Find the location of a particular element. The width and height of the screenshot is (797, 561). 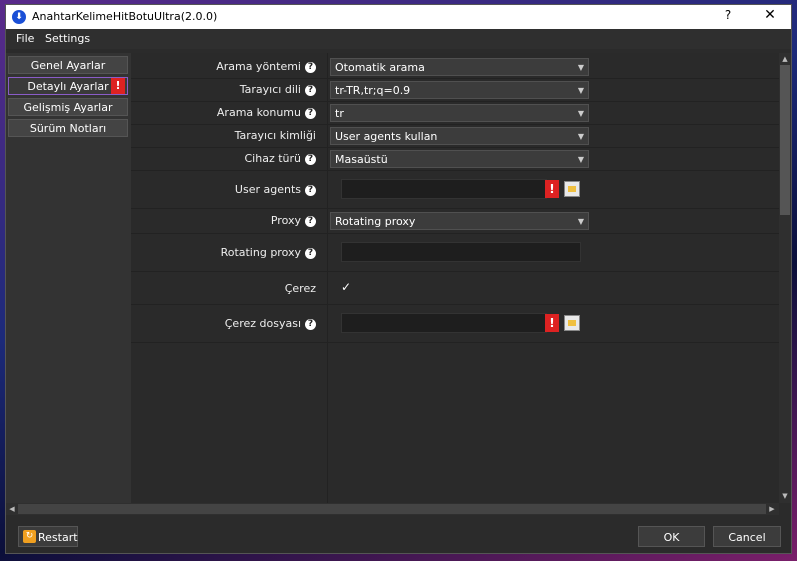

window-title: AnahtarKelimeHitBotuUltra(2.0.0) is located at coordinates (125, 16).